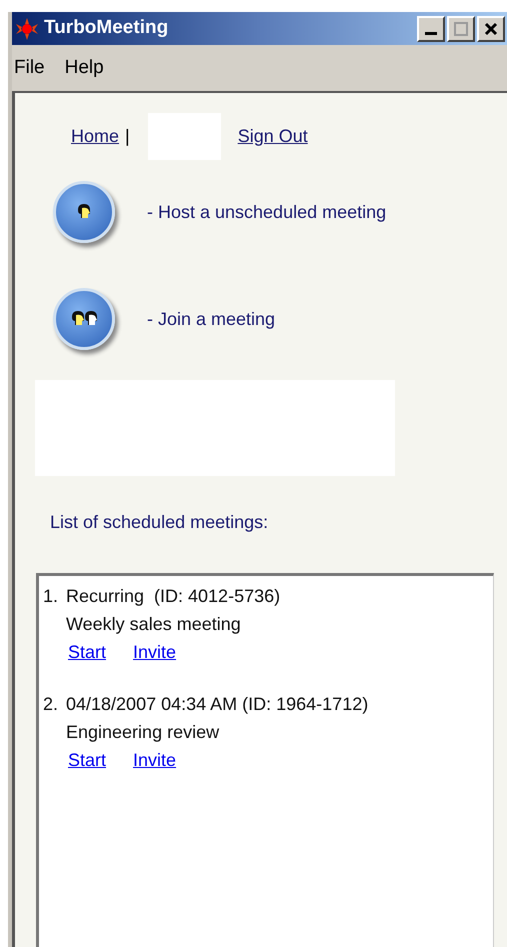 This screenshot has height=947, width=507. I want to click on action-link: - Join a meeting, so click(211, 319).